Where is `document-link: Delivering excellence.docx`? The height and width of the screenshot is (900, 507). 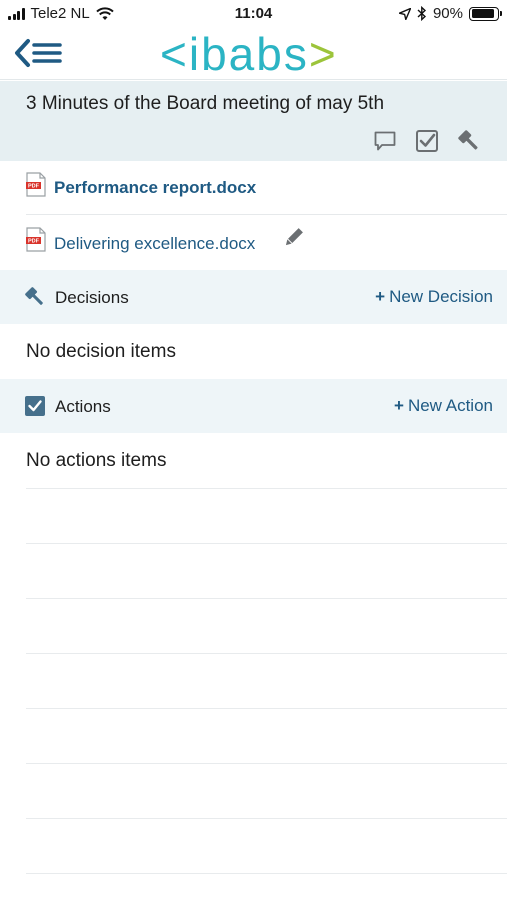
document-link: Delivering excellence.docx is located at coordinates (154, 244).